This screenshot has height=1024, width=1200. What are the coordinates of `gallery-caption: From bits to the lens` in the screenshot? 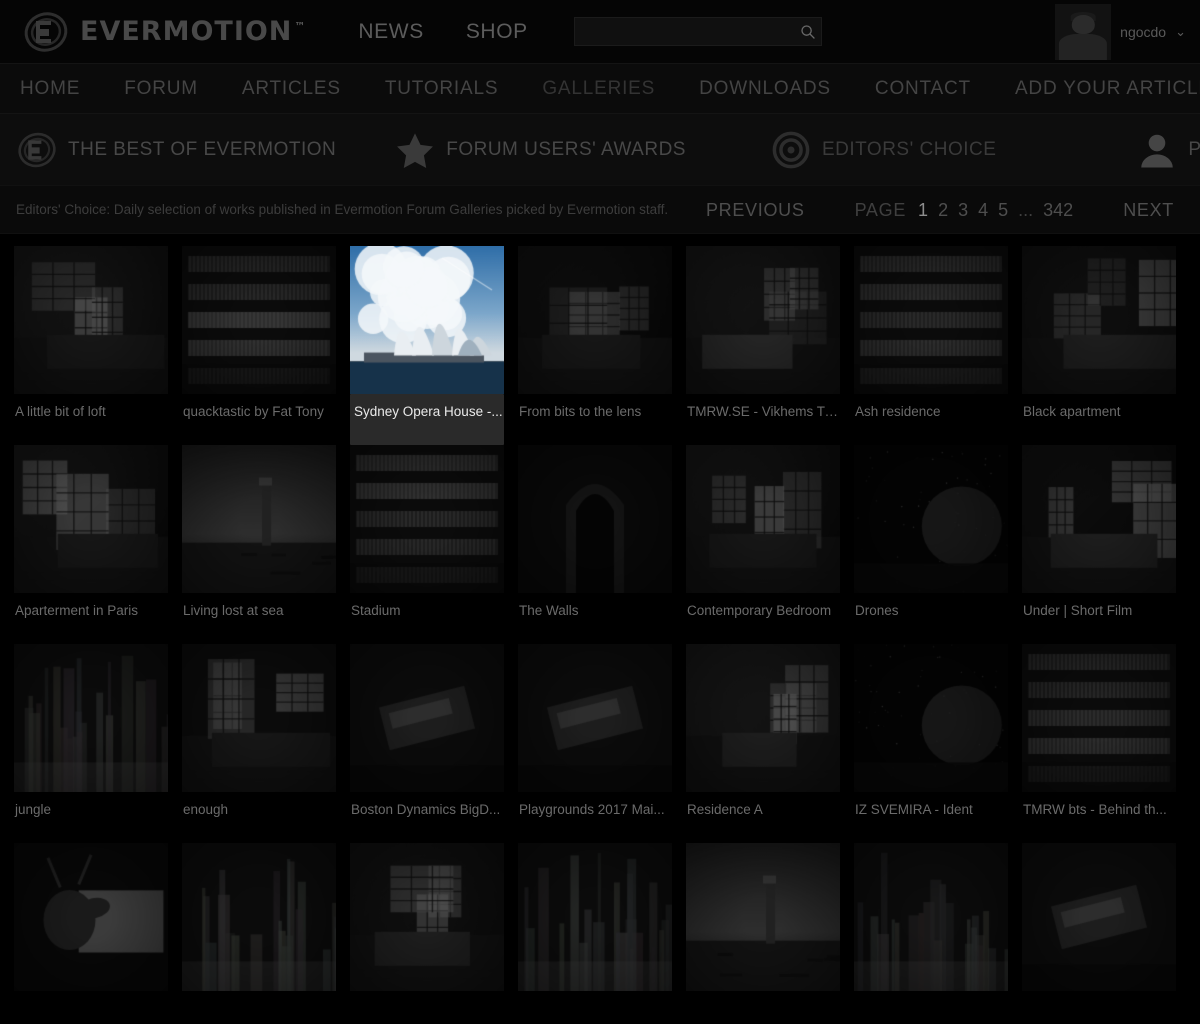 It's located at (580, 411).